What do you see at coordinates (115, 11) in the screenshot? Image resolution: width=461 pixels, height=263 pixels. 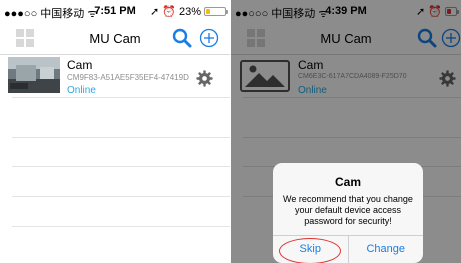 I see `status-bar: ●●●○○ 中国移动 ᯤ 7:51 PM ➚ ⏰ 23%` at bounding box center [115, 11].